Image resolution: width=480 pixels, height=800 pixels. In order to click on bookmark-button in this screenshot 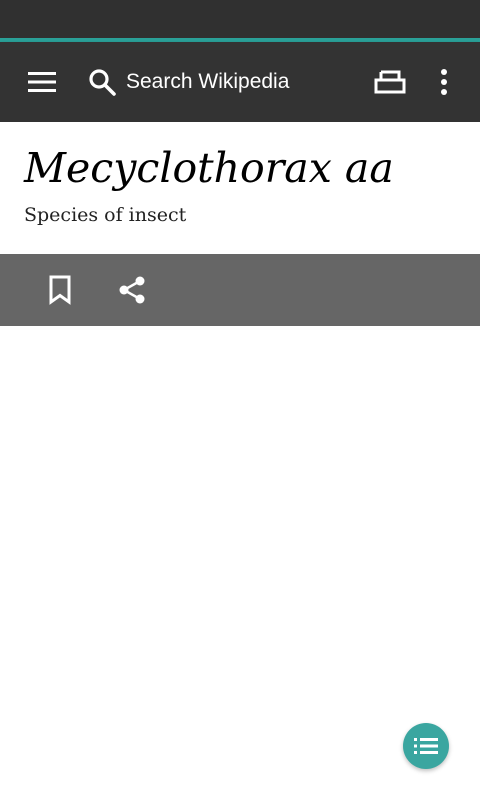, I will do `click(60, 290)`.